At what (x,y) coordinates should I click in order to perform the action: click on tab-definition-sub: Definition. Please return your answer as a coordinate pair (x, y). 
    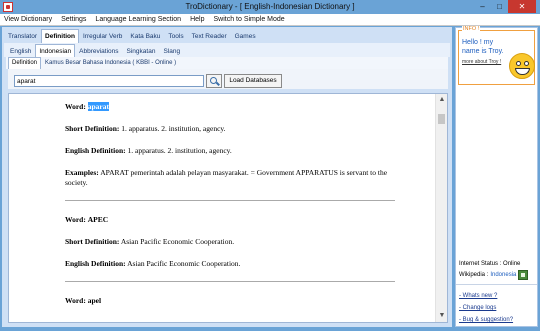
    Looking at the image, I should click on (25, 63).